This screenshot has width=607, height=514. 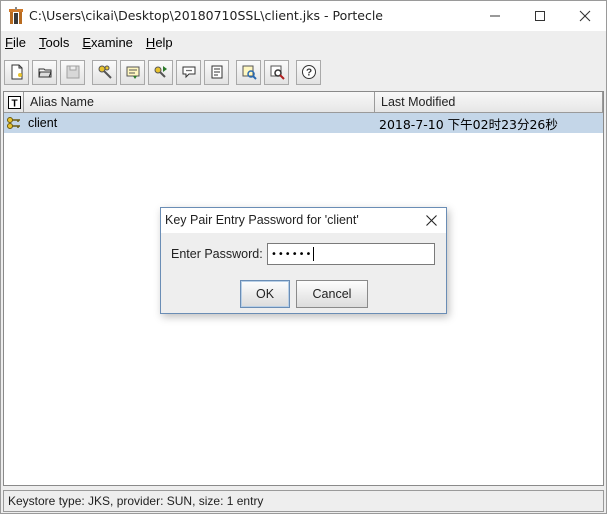 What do you see at coordinates (262, 220) in the screenshot?
I see `dialog-title: Key Pair Entry Password for 'client'` at bounding box center [262, 220].